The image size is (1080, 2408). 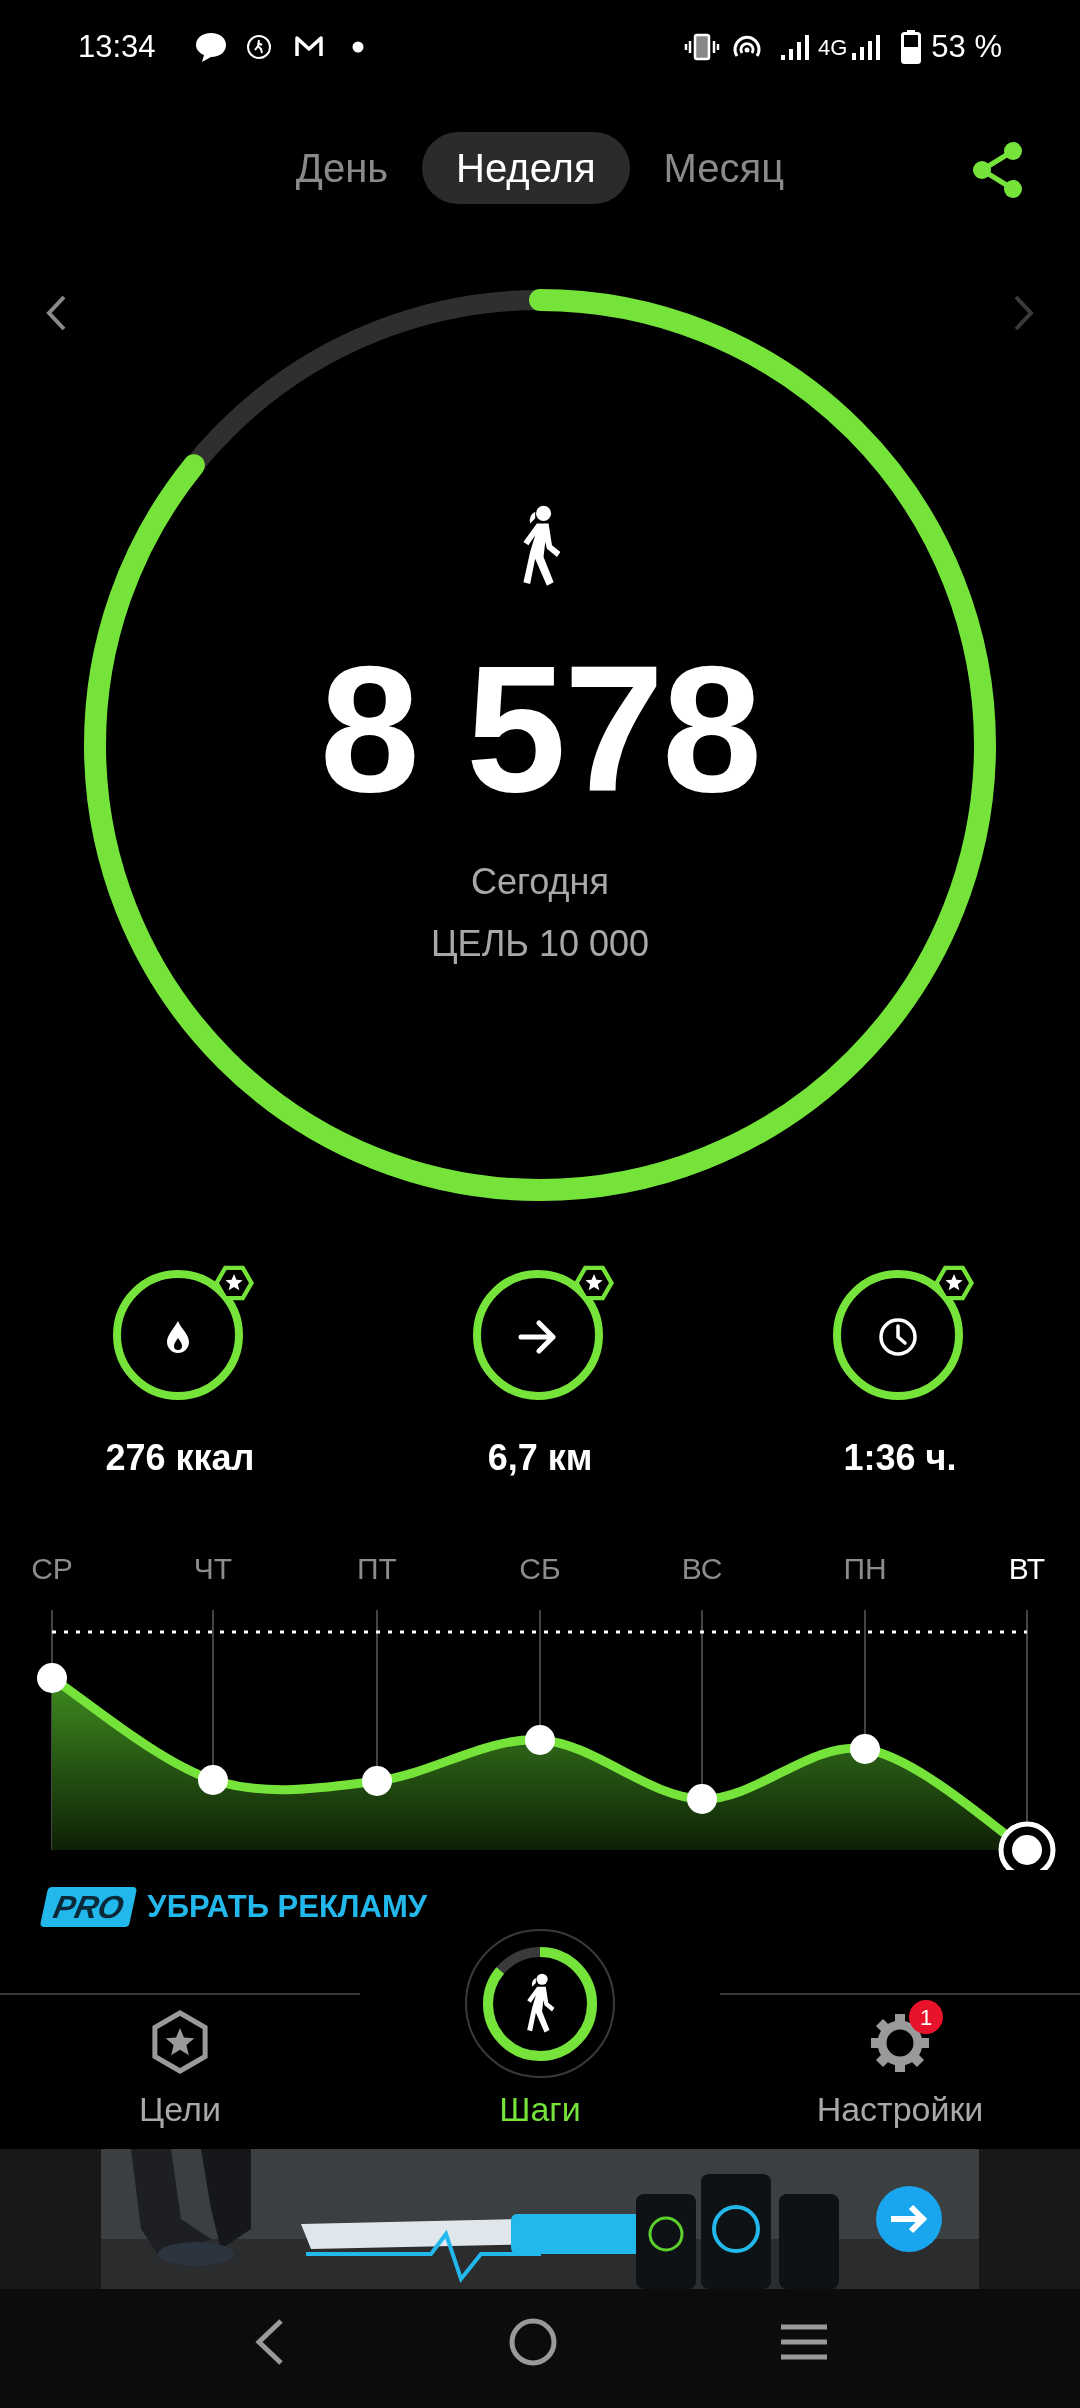 What do you see at coordinates (377, 1568) in the screenshot?
I see `weekday-label: ПТ` at bounding box center [377, 1568].